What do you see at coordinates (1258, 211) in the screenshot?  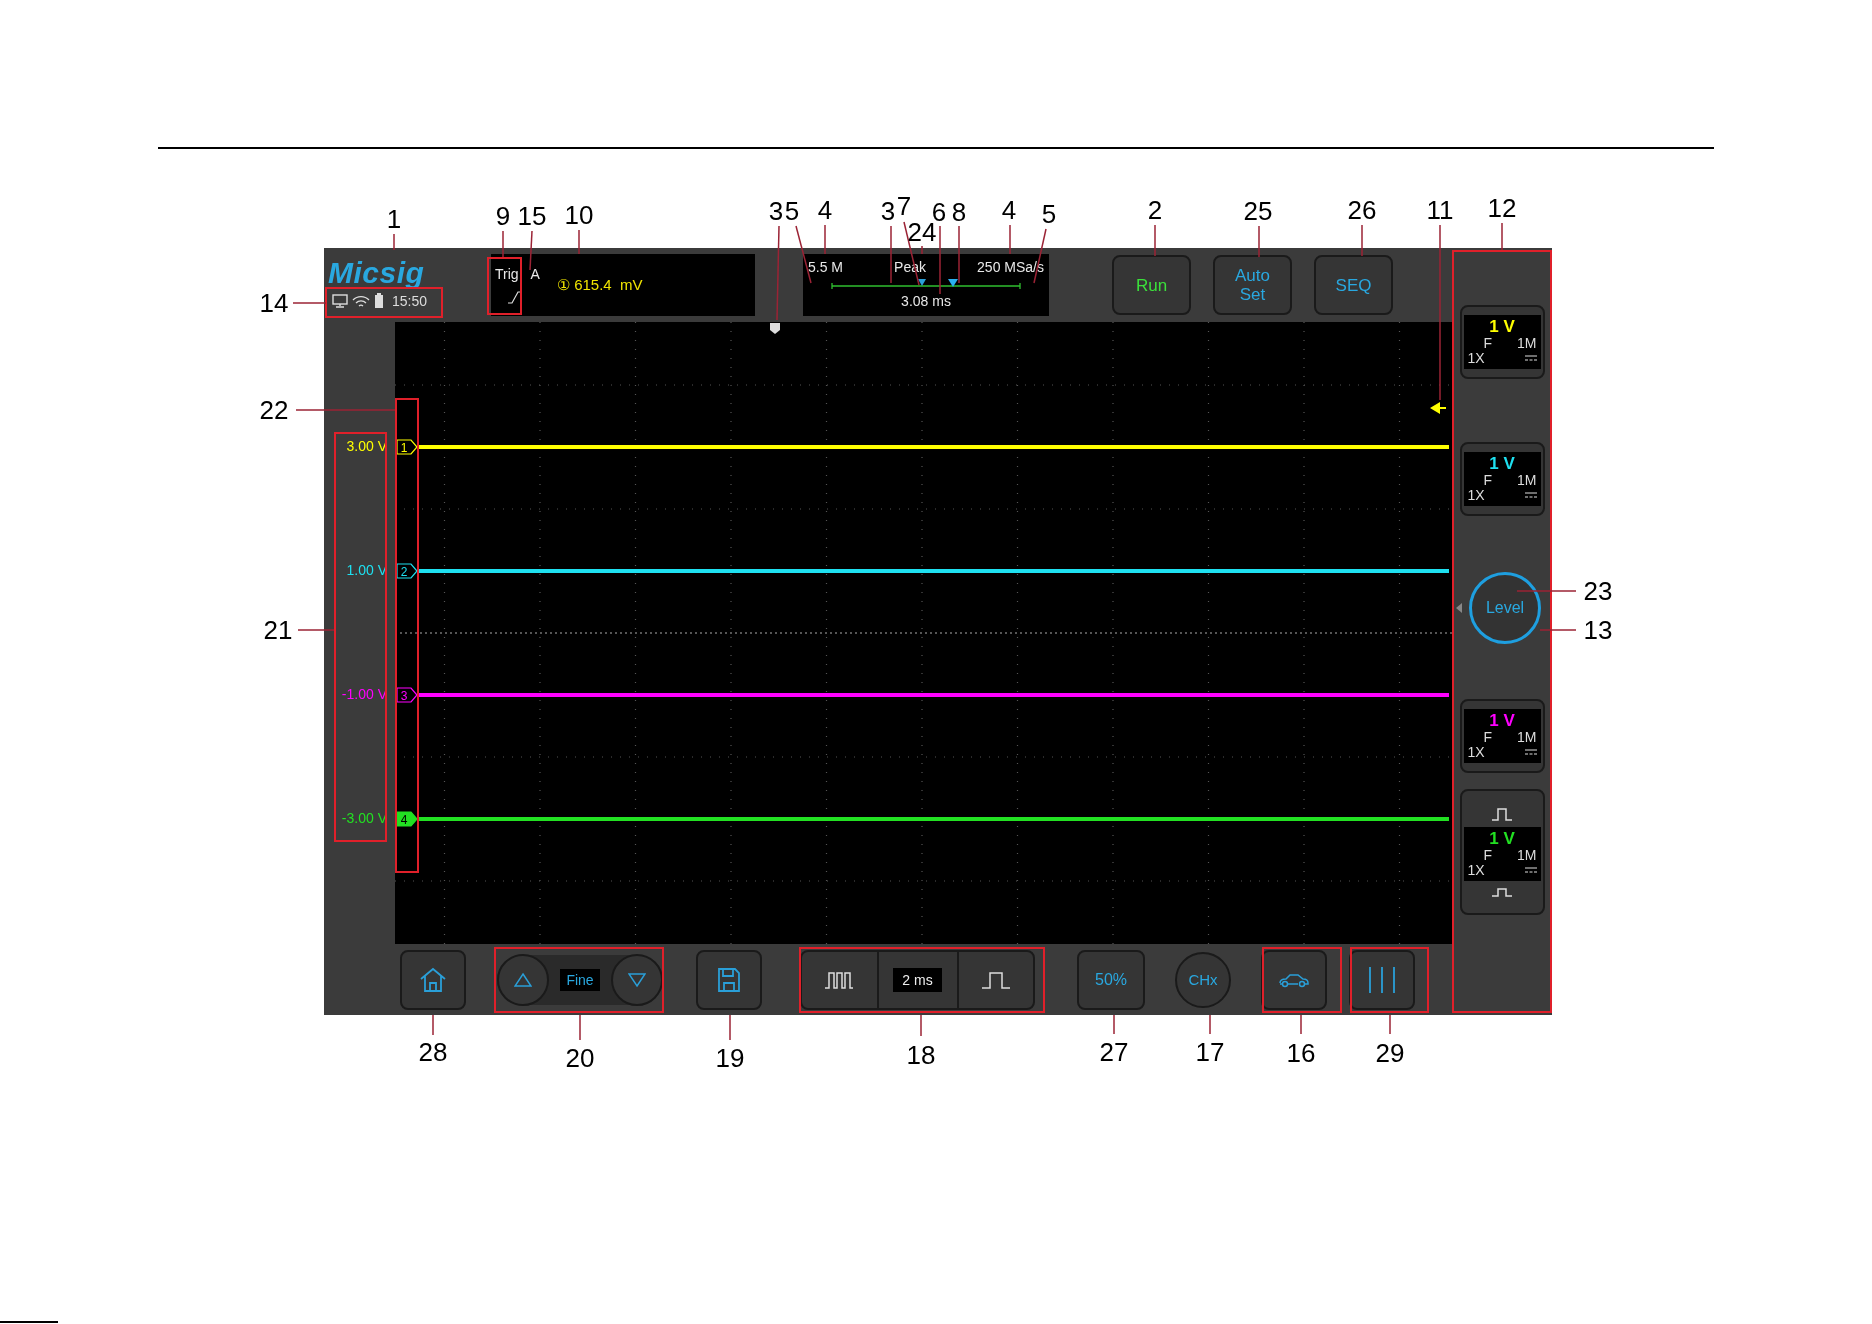 I see `callout-number: 25` at bounding box center [1258, 211].